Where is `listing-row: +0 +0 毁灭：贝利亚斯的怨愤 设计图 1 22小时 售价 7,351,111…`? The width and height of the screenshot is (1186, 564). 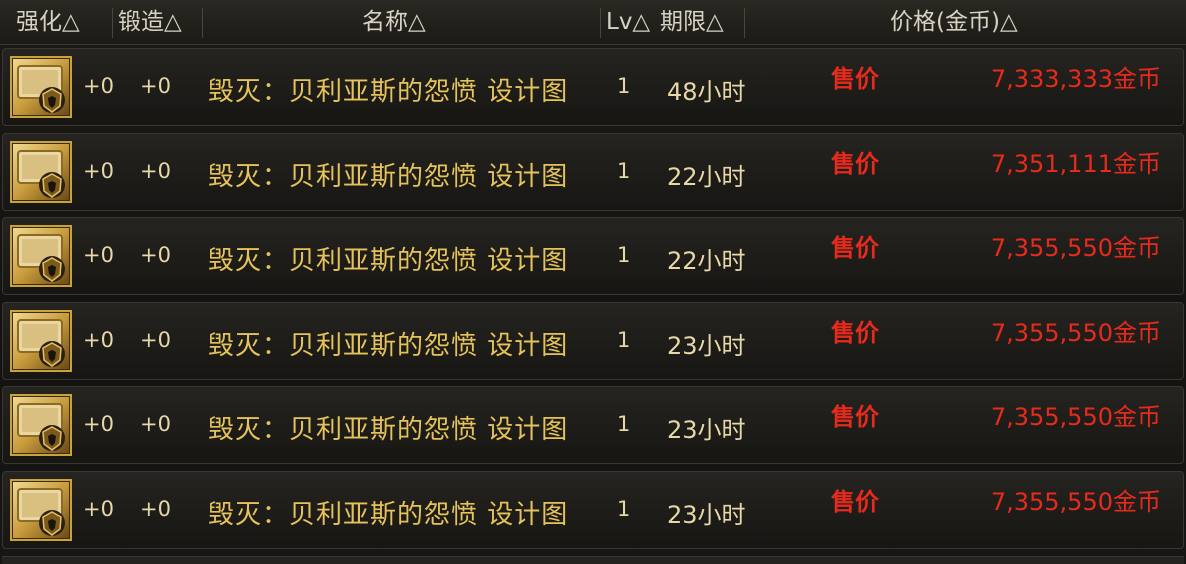
listing-row: +0 +0 毁灭：贝利亚斯的怨愤 设计图 1 22小时 售价 7,351,111… is located at coordinates (593, 172).